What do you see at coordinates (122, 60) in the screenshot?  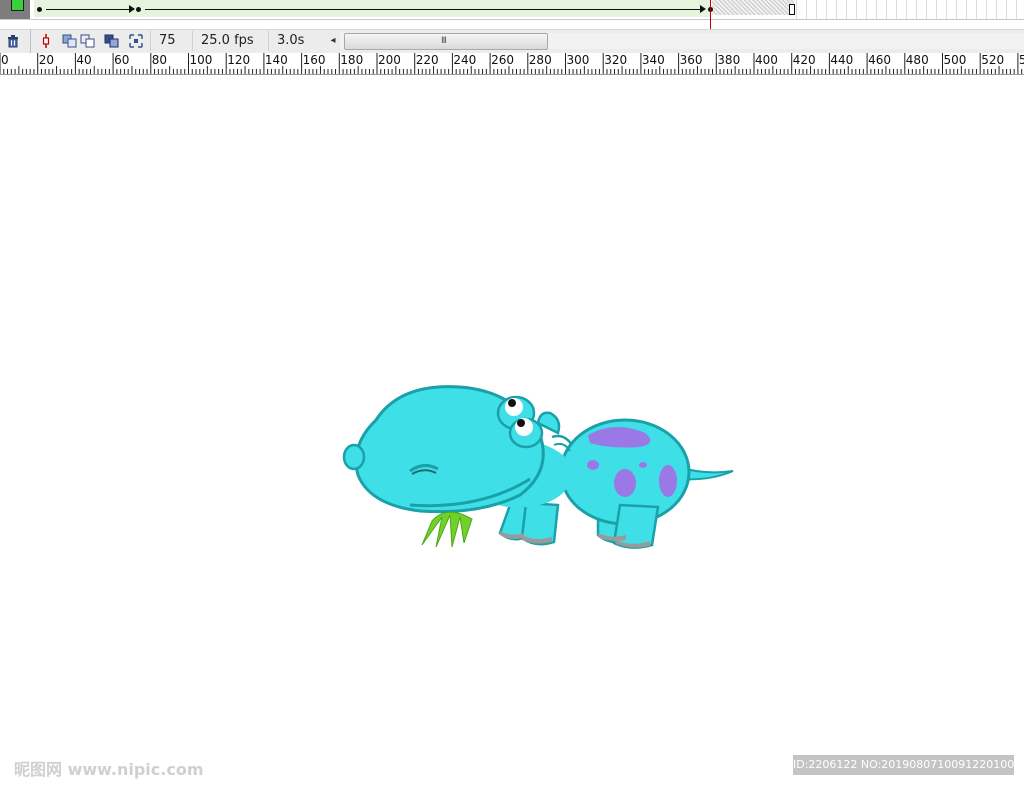 I see `ruler-label: 60` at bounding box center [122, 60].